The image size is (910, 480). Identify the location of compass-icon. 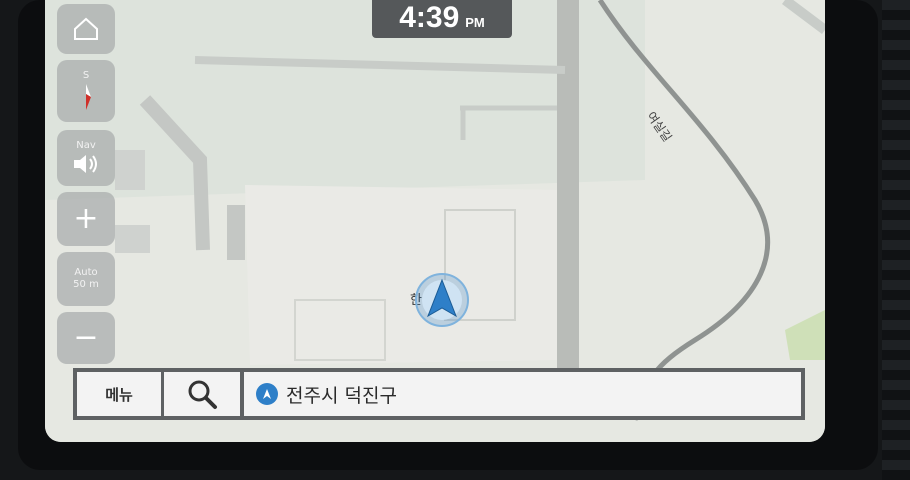
(88, 97).